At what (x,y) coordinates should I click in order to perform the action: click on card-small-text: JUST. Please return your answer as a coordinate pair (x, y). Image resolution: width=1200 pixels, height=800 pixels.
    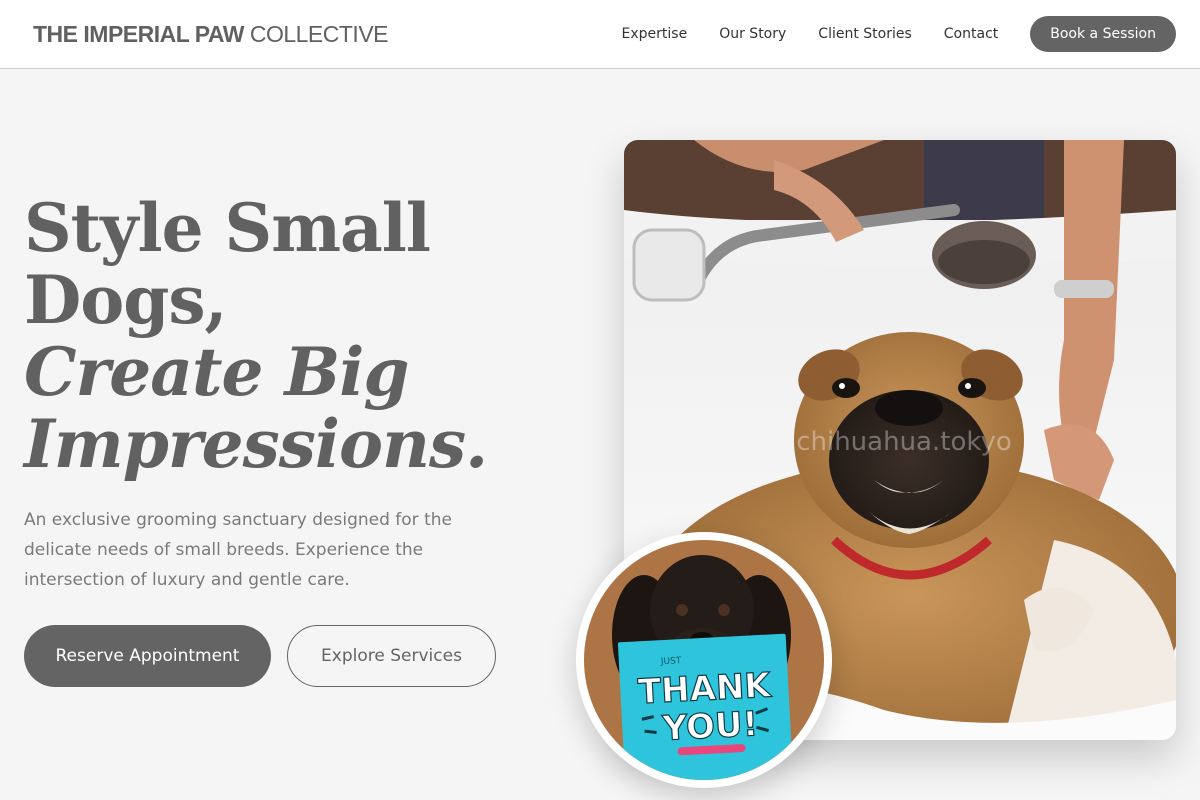
    Looking at the image, I should click on (671, 661).